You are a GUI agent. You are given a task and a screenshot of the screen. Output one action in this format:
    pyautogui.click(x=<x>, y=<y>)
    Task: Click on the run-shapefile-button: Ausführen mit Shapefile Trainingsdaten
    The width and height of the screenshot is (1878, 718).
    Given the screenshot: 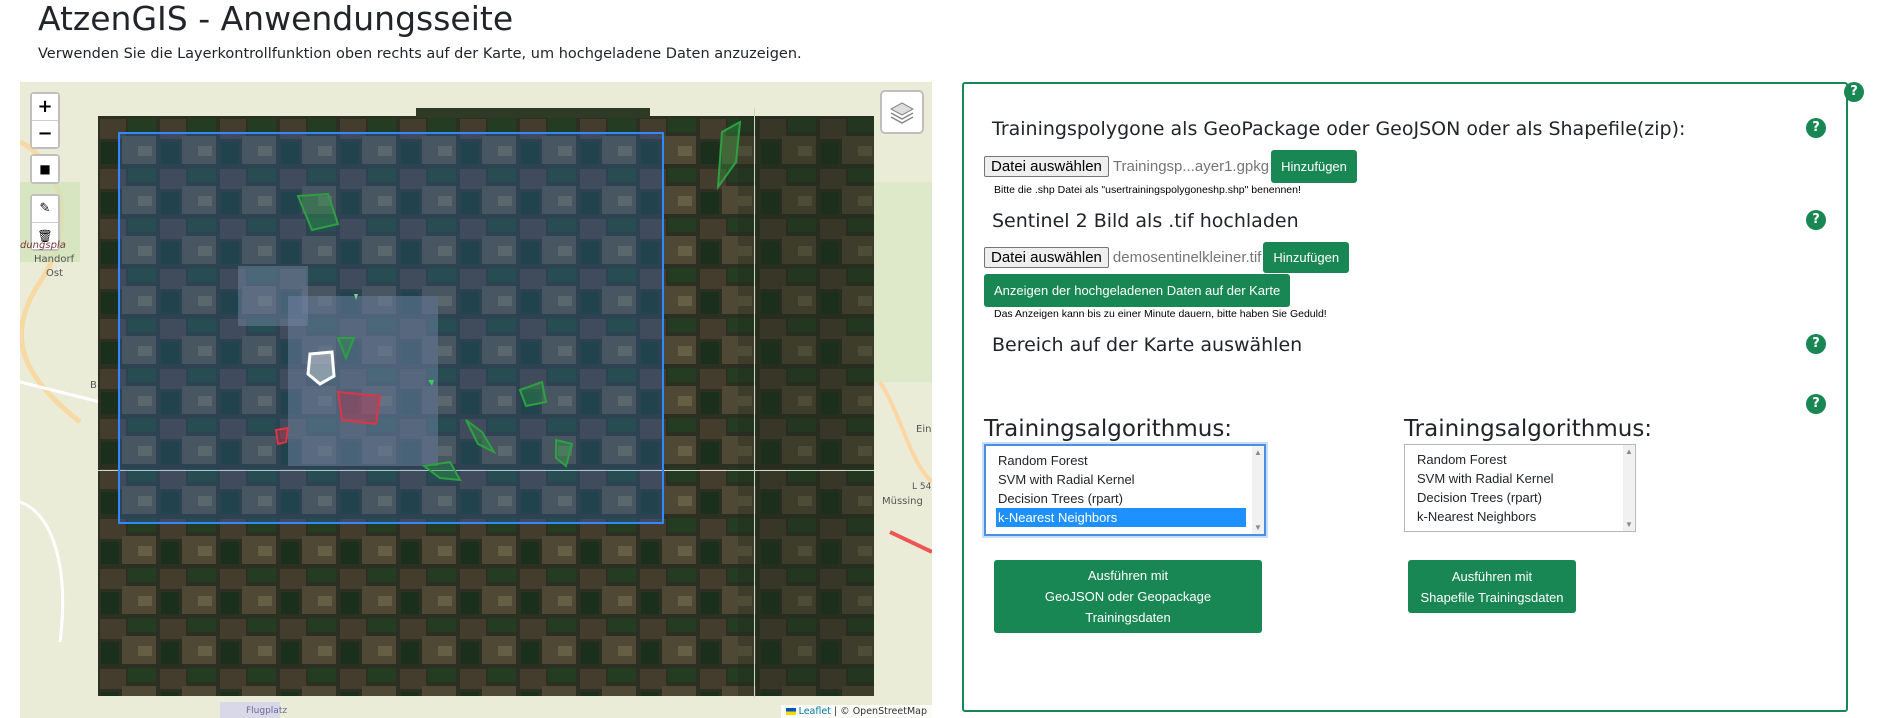 What is the action you would take?
    pyautogui.click(x=1492, y=586)
    